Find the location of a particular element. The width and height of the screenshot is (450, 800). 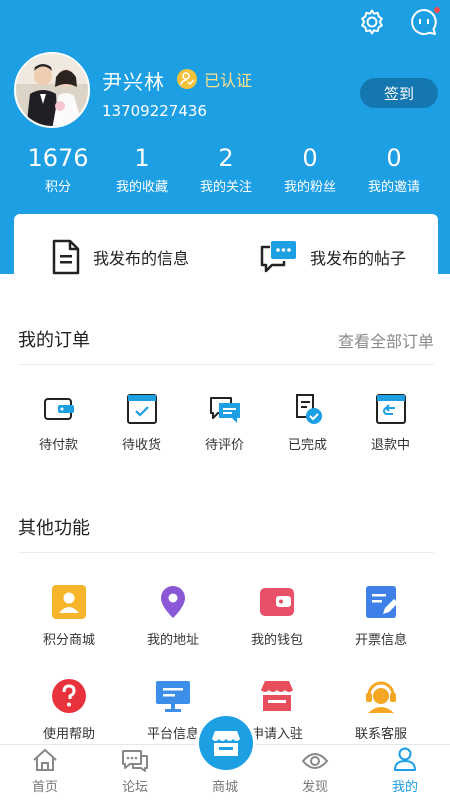

points-mall-icon is located at coordinates (69, 602).